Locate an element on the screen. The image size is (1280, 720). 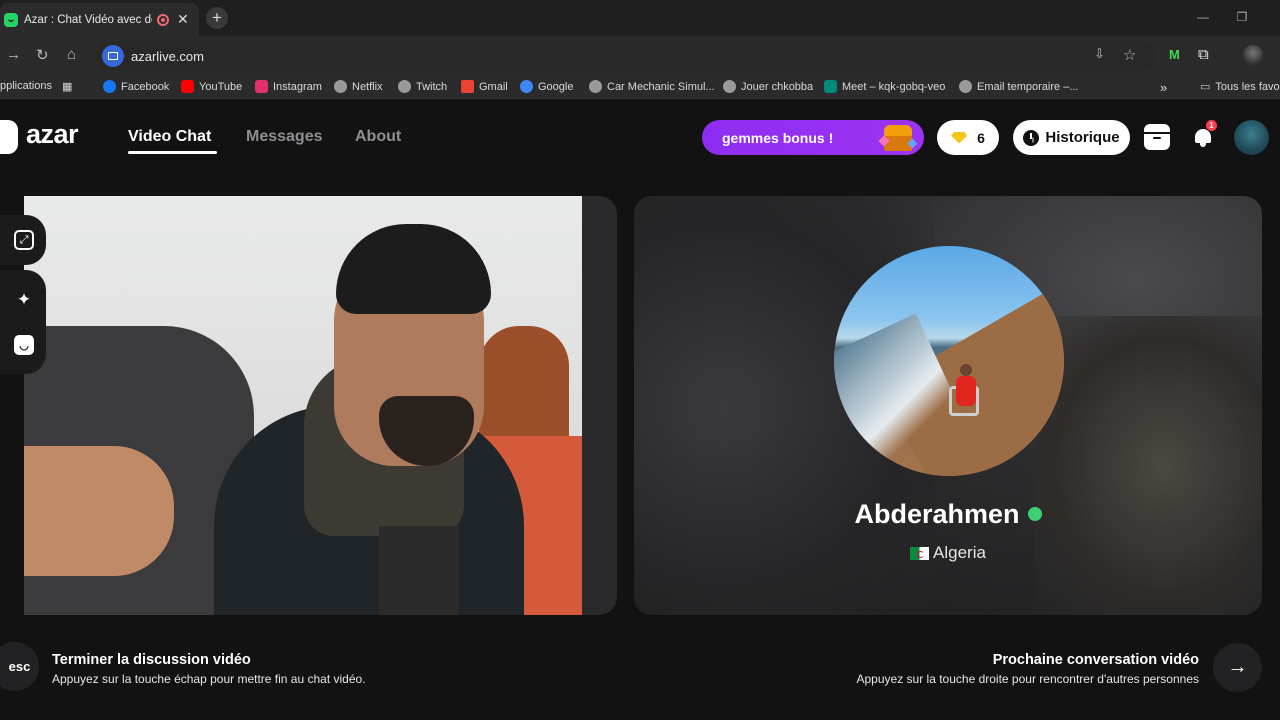
bookmark-meet: Meet – kqk-gobq-veo is located at coordinates (884, 86).